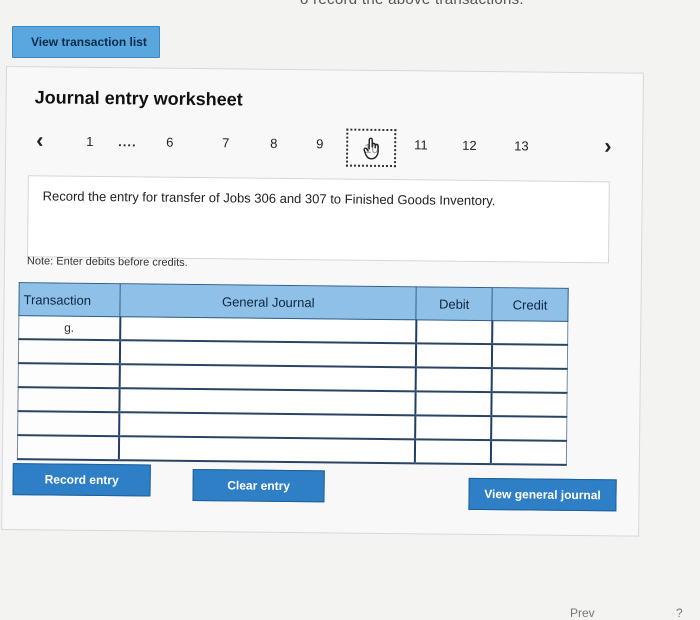 This screenshot has width=700, height=620. I want to click on pager-item-9: 9, so click(319, 143).